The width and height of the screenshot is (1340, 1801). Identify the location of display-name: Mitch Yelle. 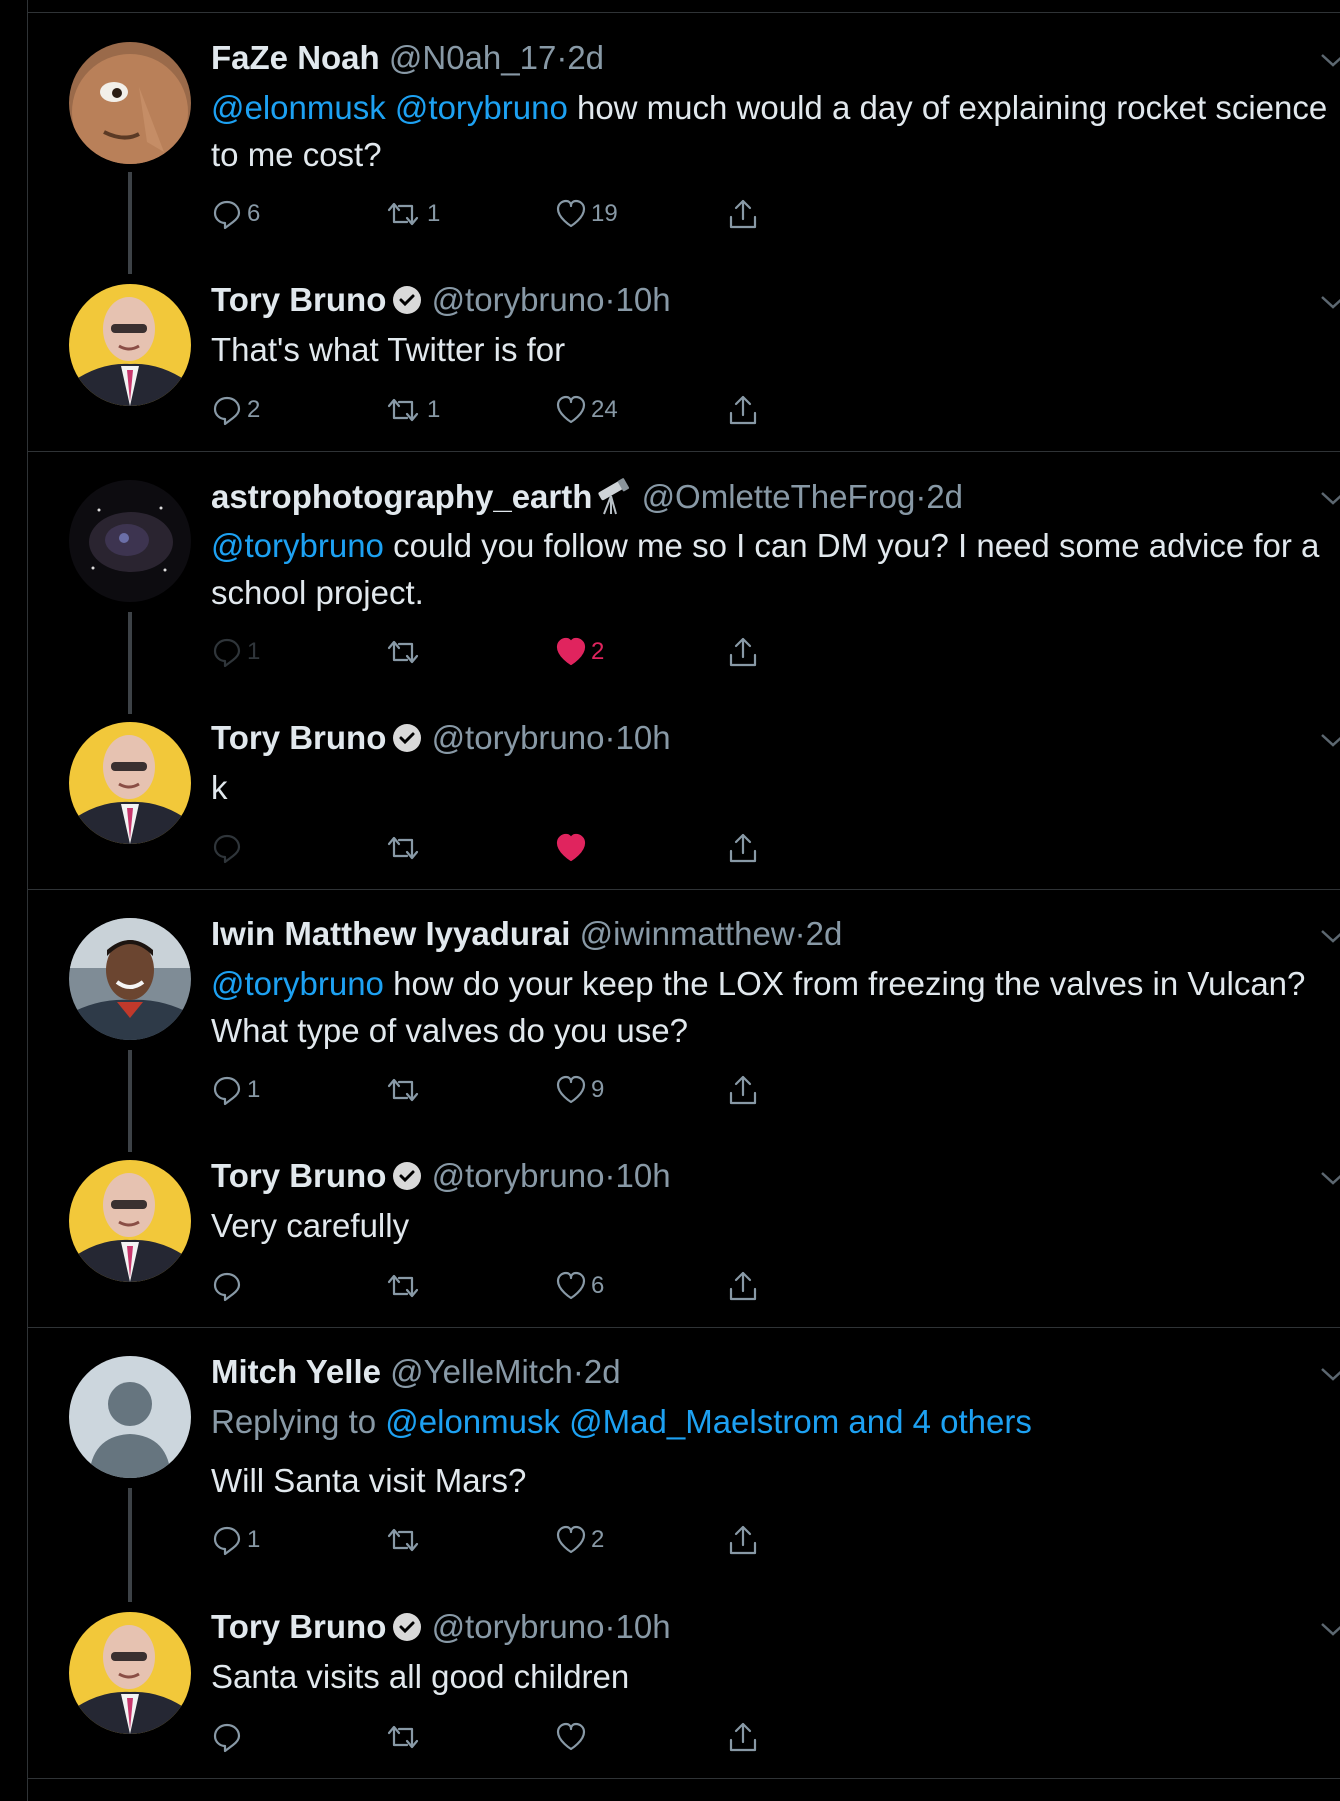
(296, 1371).